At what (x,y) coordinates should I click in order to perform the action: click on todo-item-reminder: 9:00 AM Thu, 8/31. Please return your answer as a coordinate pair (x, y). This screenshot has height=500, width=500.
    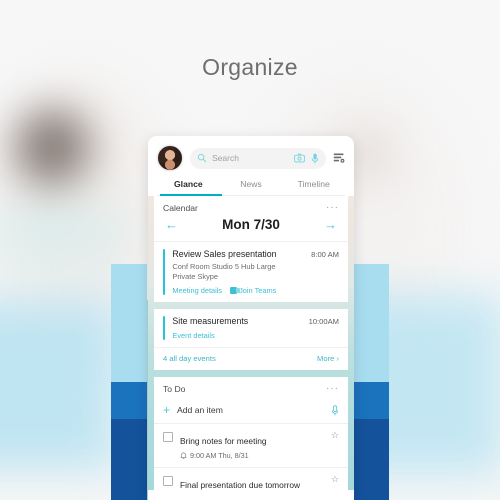
    Looking at the image, I should click on (252, 455).